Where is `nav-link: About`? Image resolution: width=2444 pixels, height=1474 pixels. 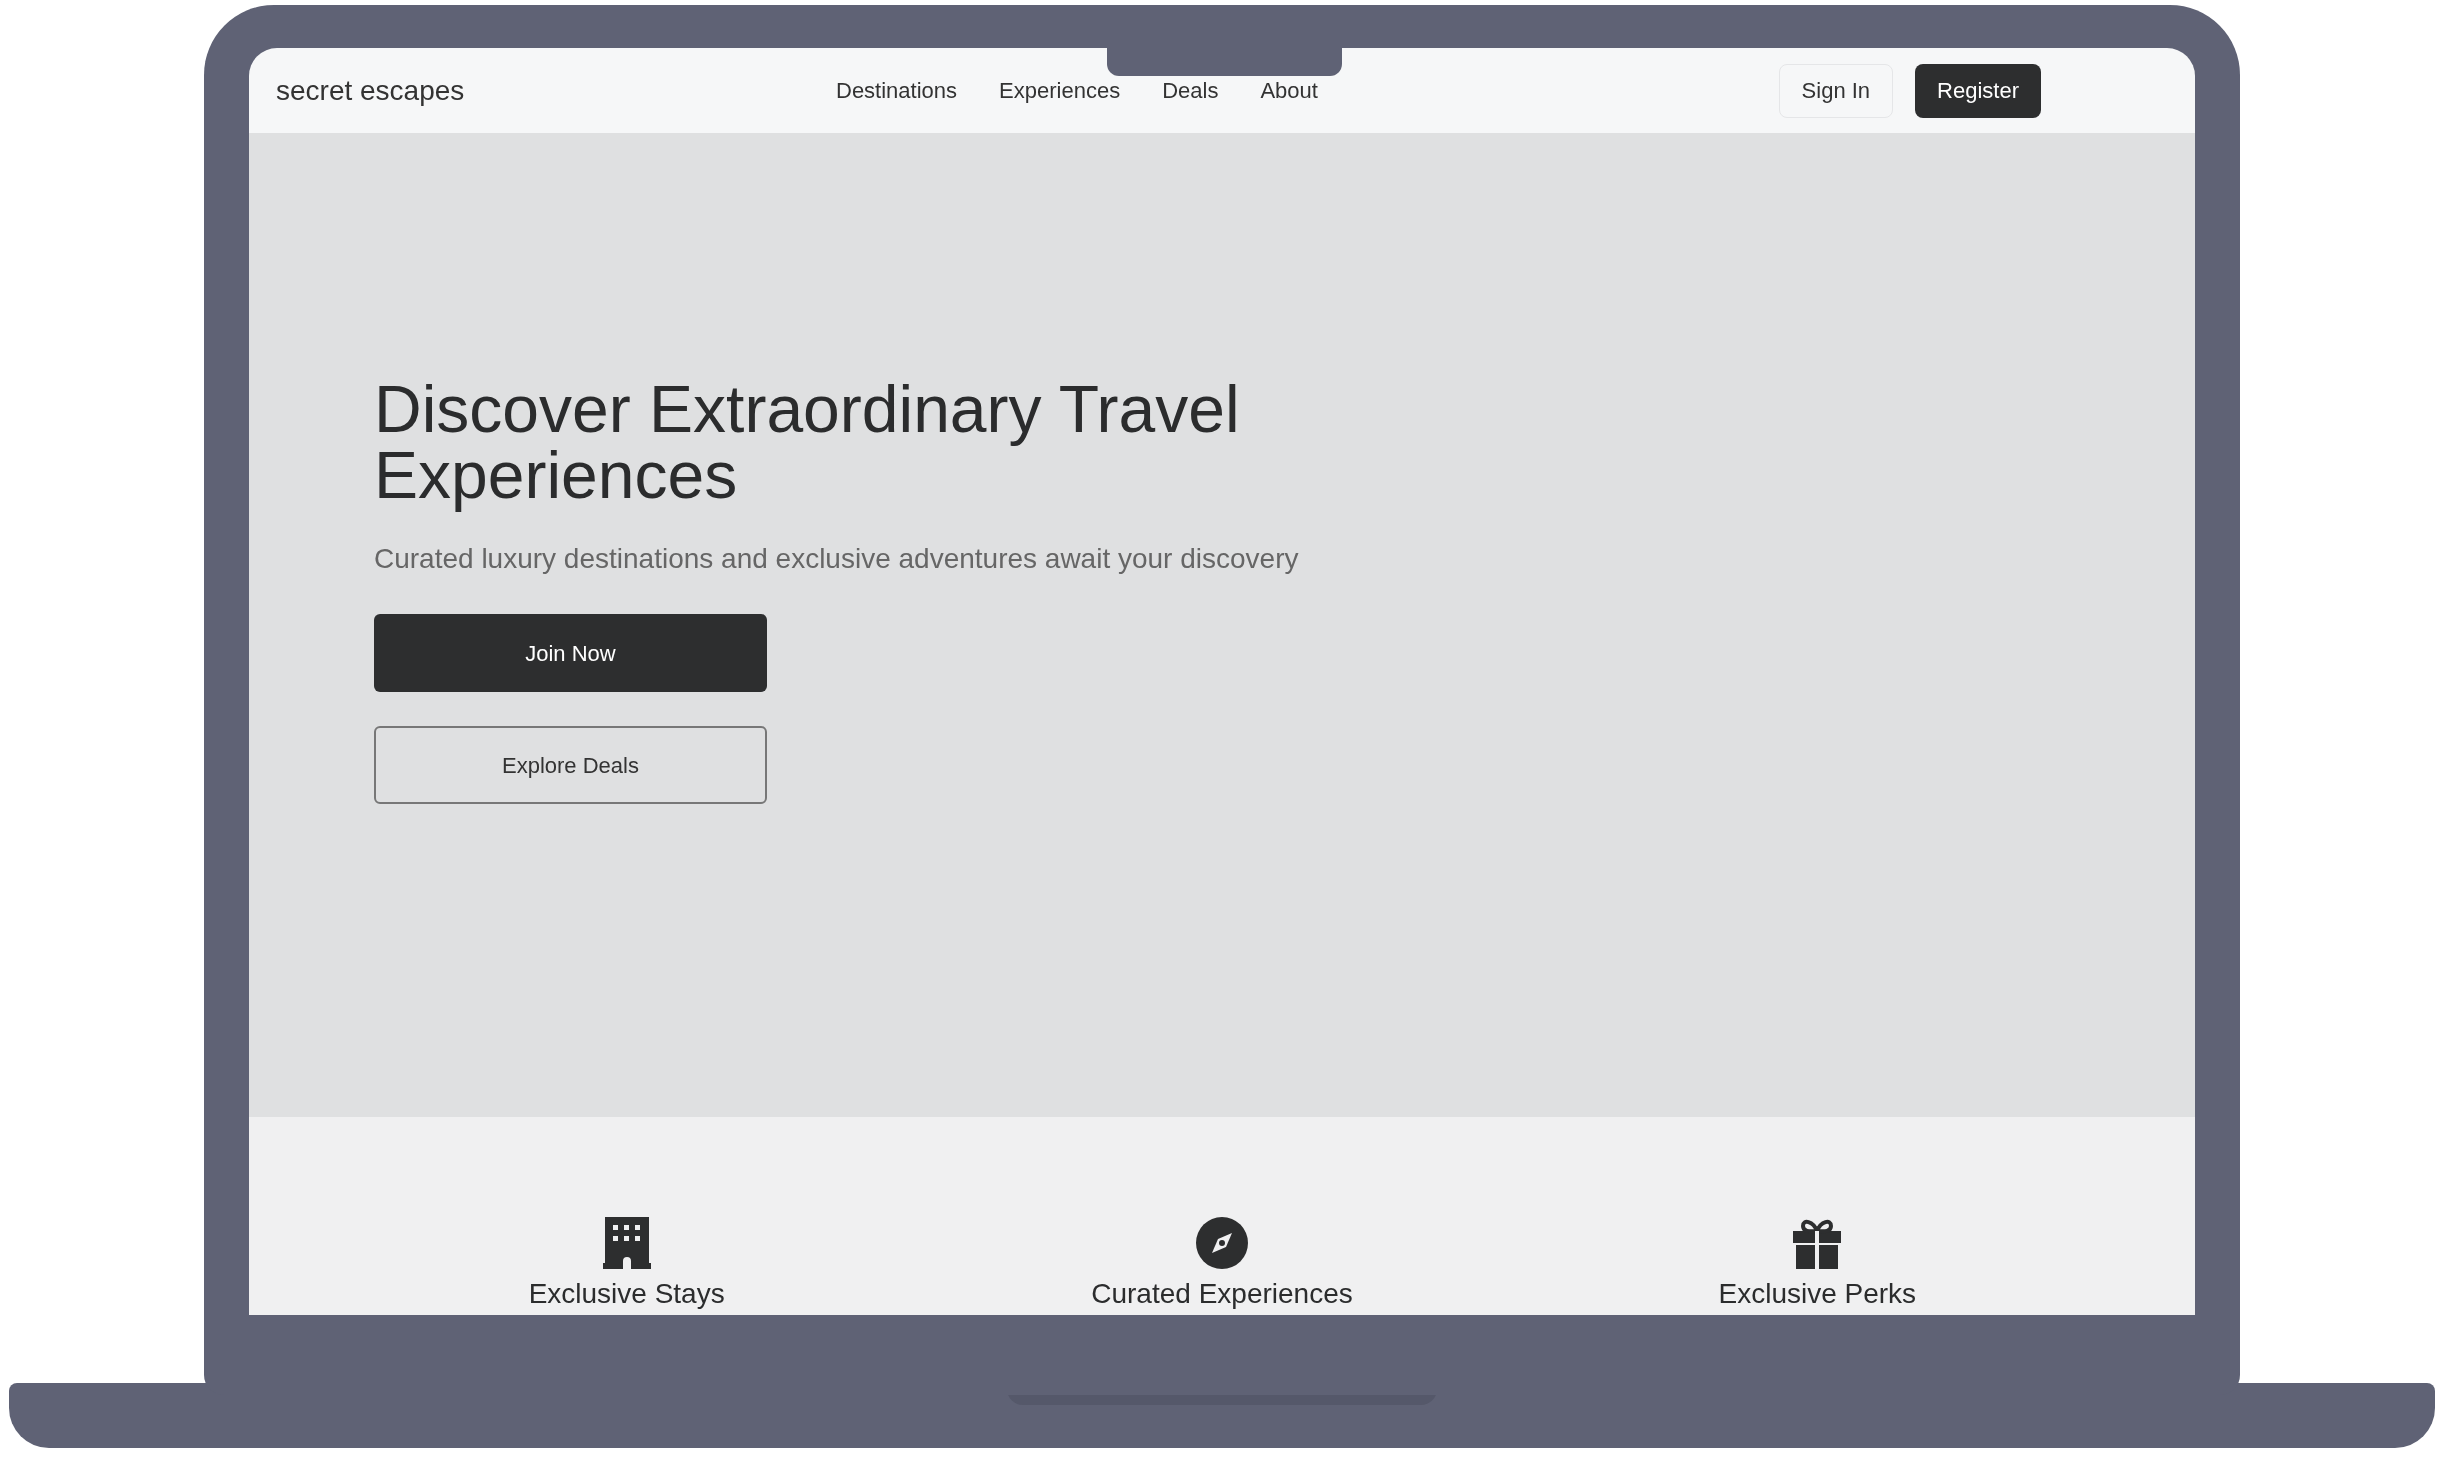 nav-link: About is located at coordinates (1289, 90).